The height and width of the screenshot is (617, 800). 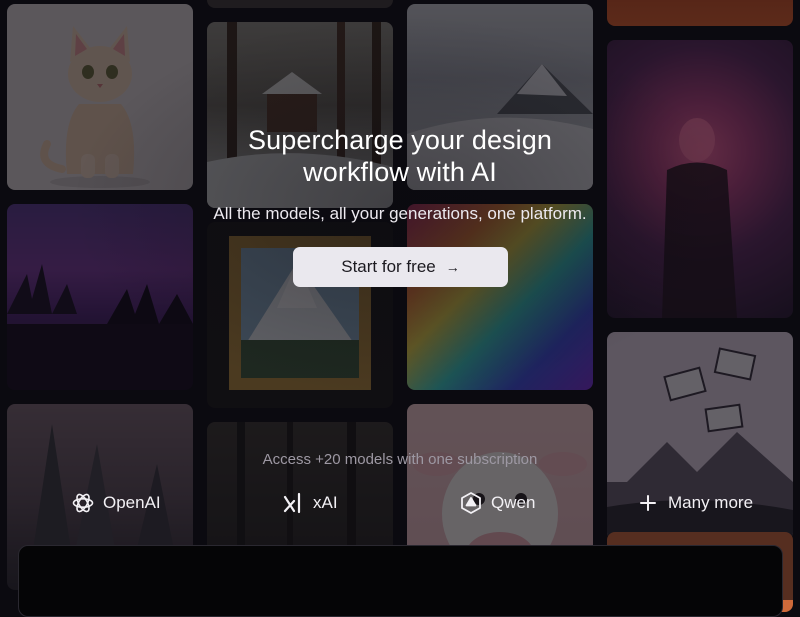 I want to click on model-openai-label: OpenAI, so click(x=132, y=502).